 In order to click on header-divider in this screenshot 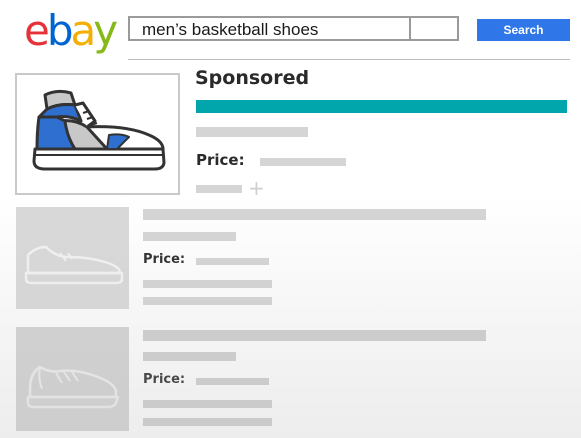, I will do `click(349, 59)`.